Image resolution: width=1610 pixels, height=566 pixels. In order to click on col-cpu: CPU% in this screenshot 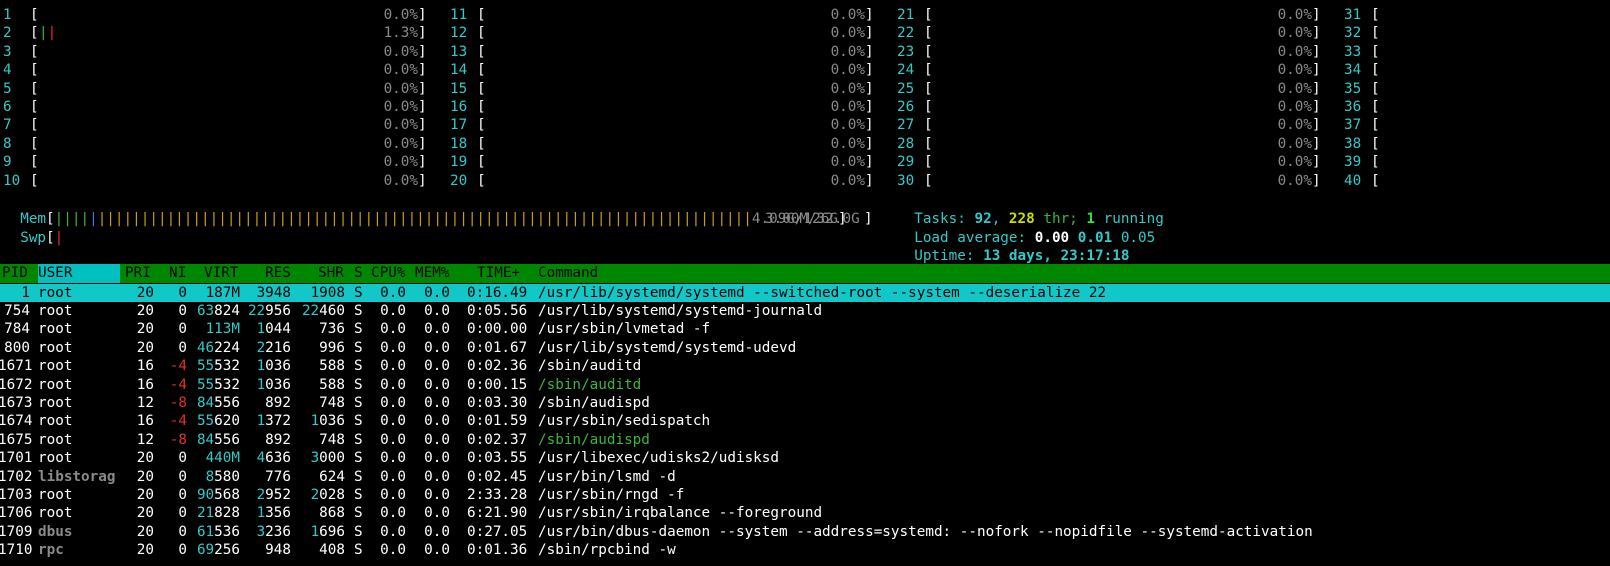, I will do `click(388, 273)`.